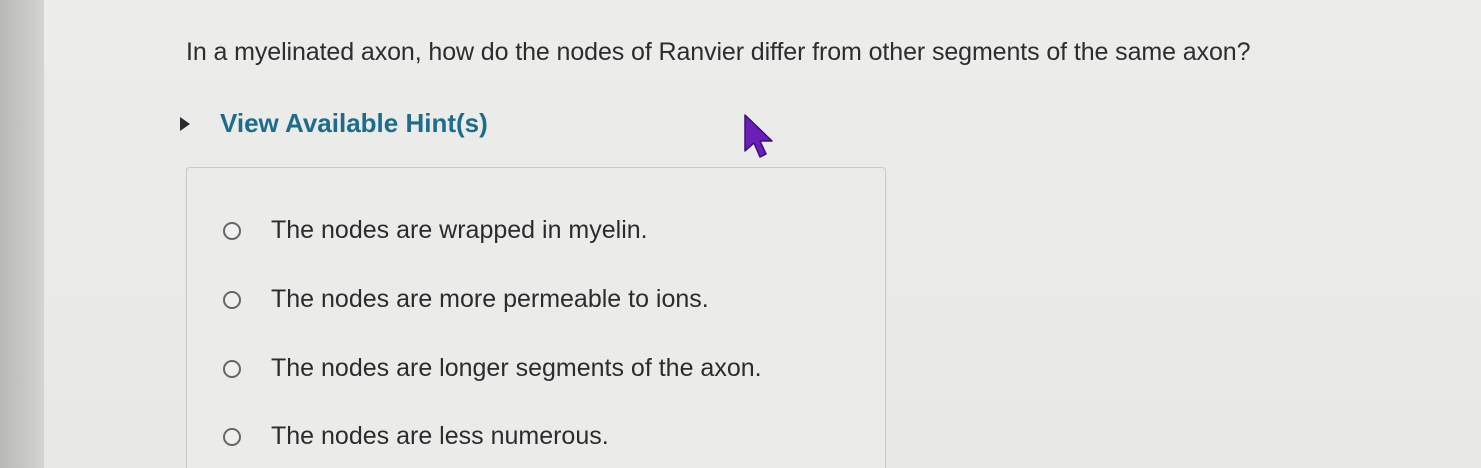 Image resolution: width=1481 pixels, height=468 pixels. Describe the element at coordinates (22, 234) in the screenshot. I see `left-sidebar-edge` at that location.